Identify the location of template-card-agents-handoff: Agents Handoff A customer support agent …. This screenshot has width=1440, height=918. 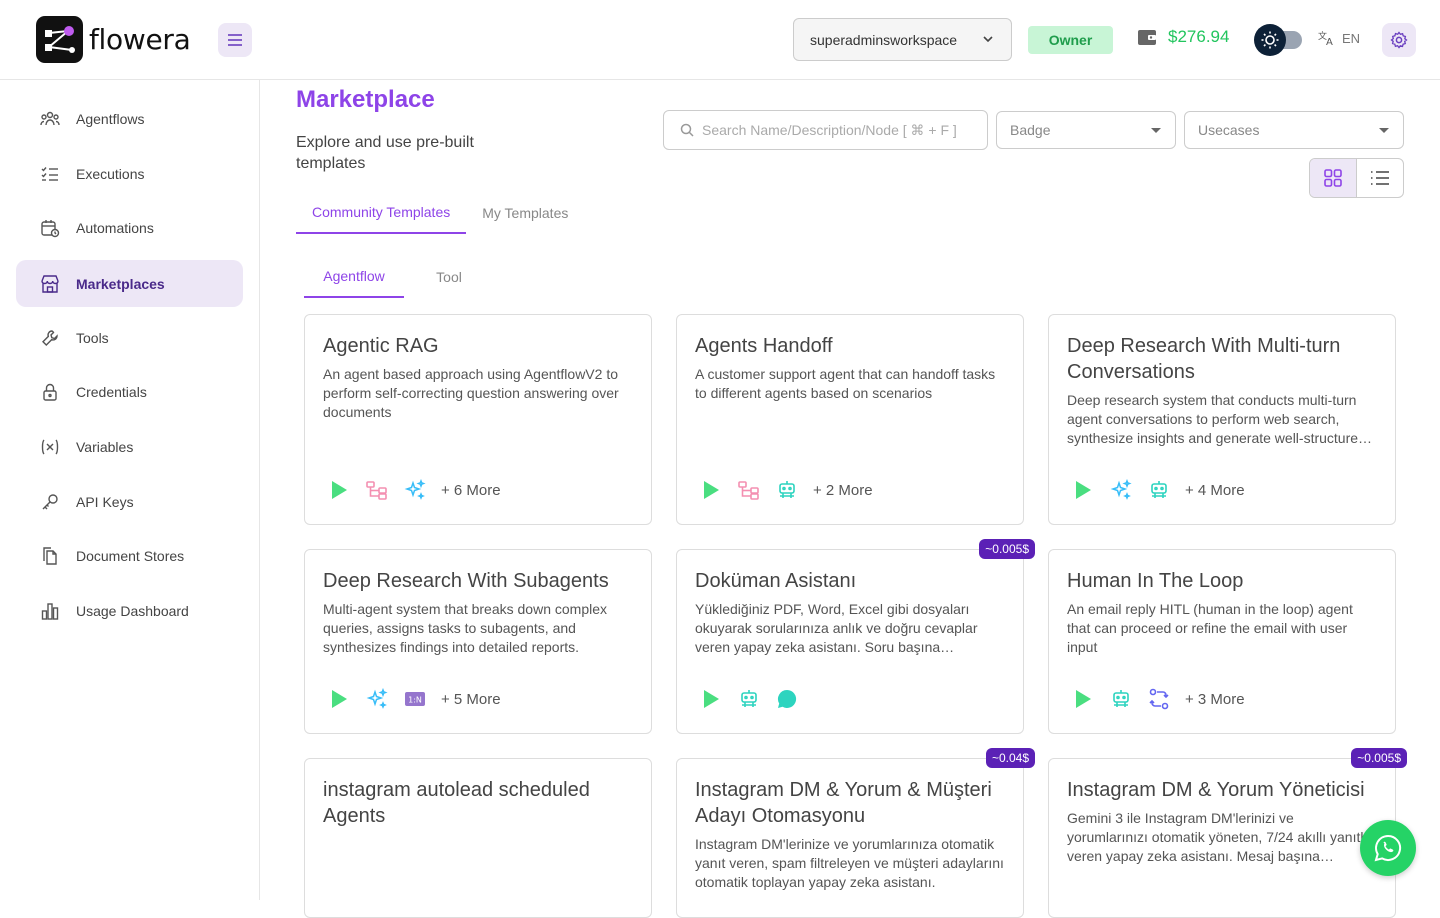
(850, 419).